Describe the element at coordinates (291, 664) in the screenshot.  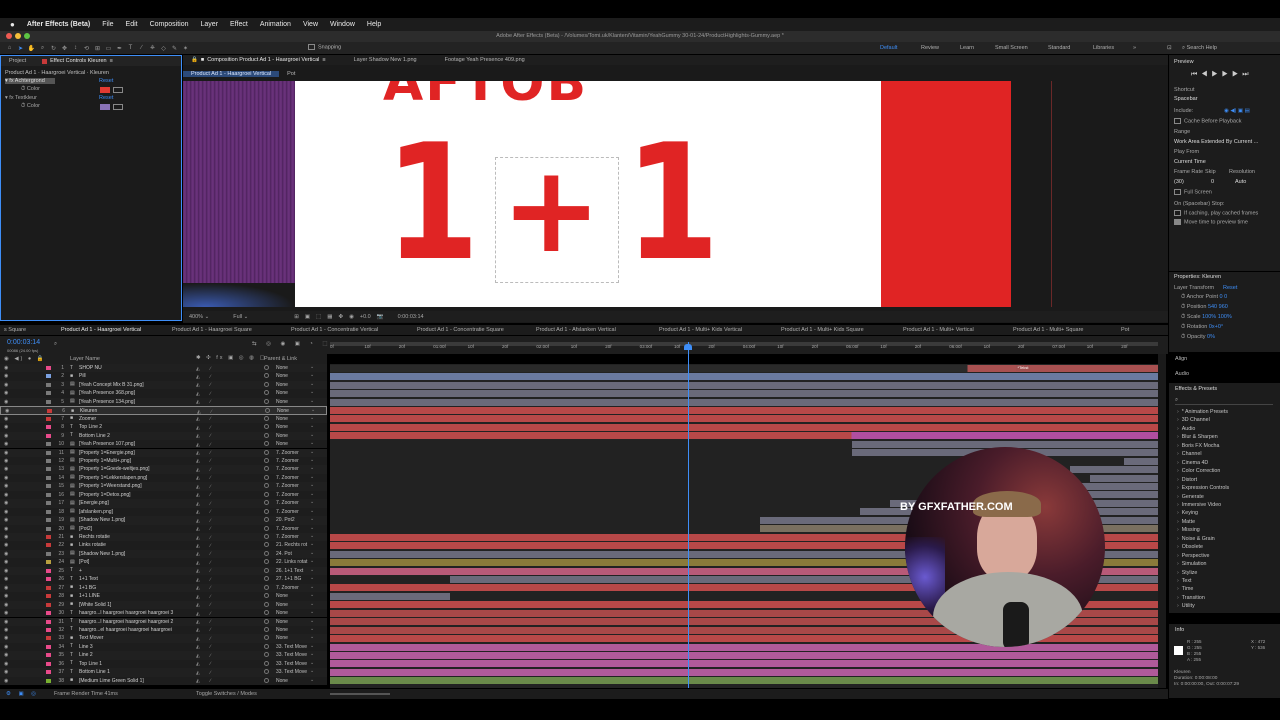
I see `parent-dropdown: 33. Text Move` at that location.